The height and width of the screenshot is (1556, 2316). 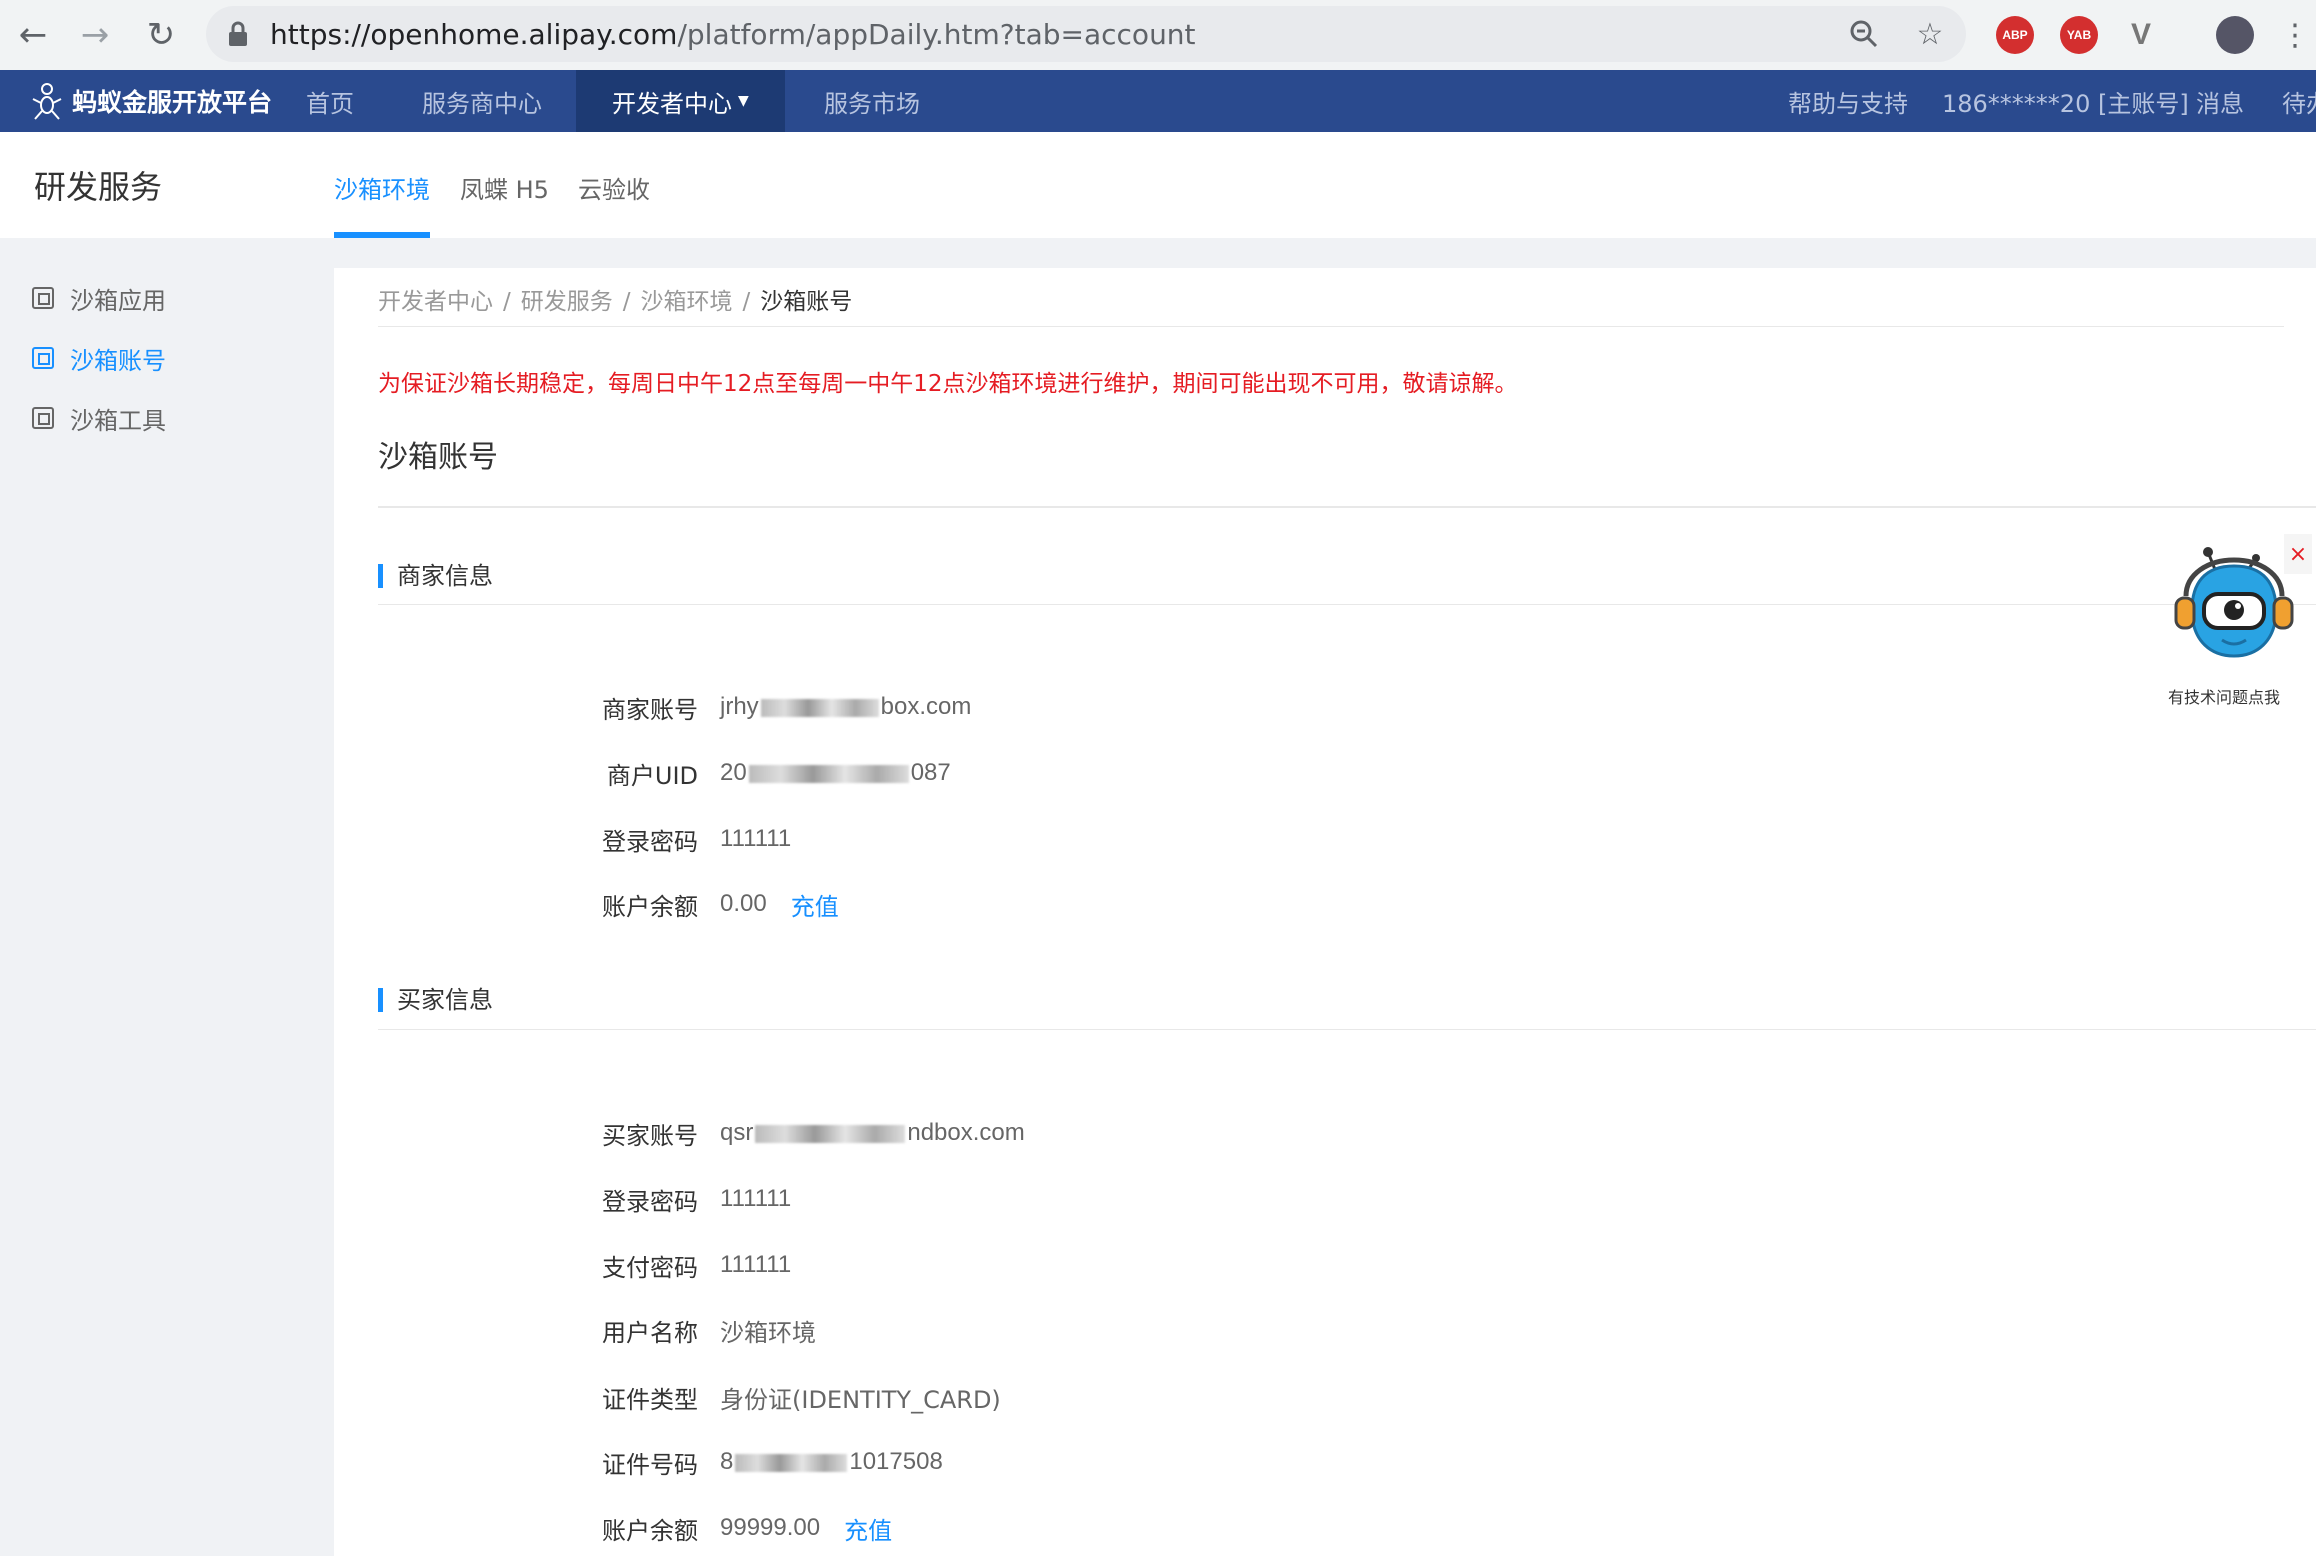 What do you see at coordinates (98, 187) in the screenshot?
I see `section-title: 研发服务` at bounding box center [98, 187].